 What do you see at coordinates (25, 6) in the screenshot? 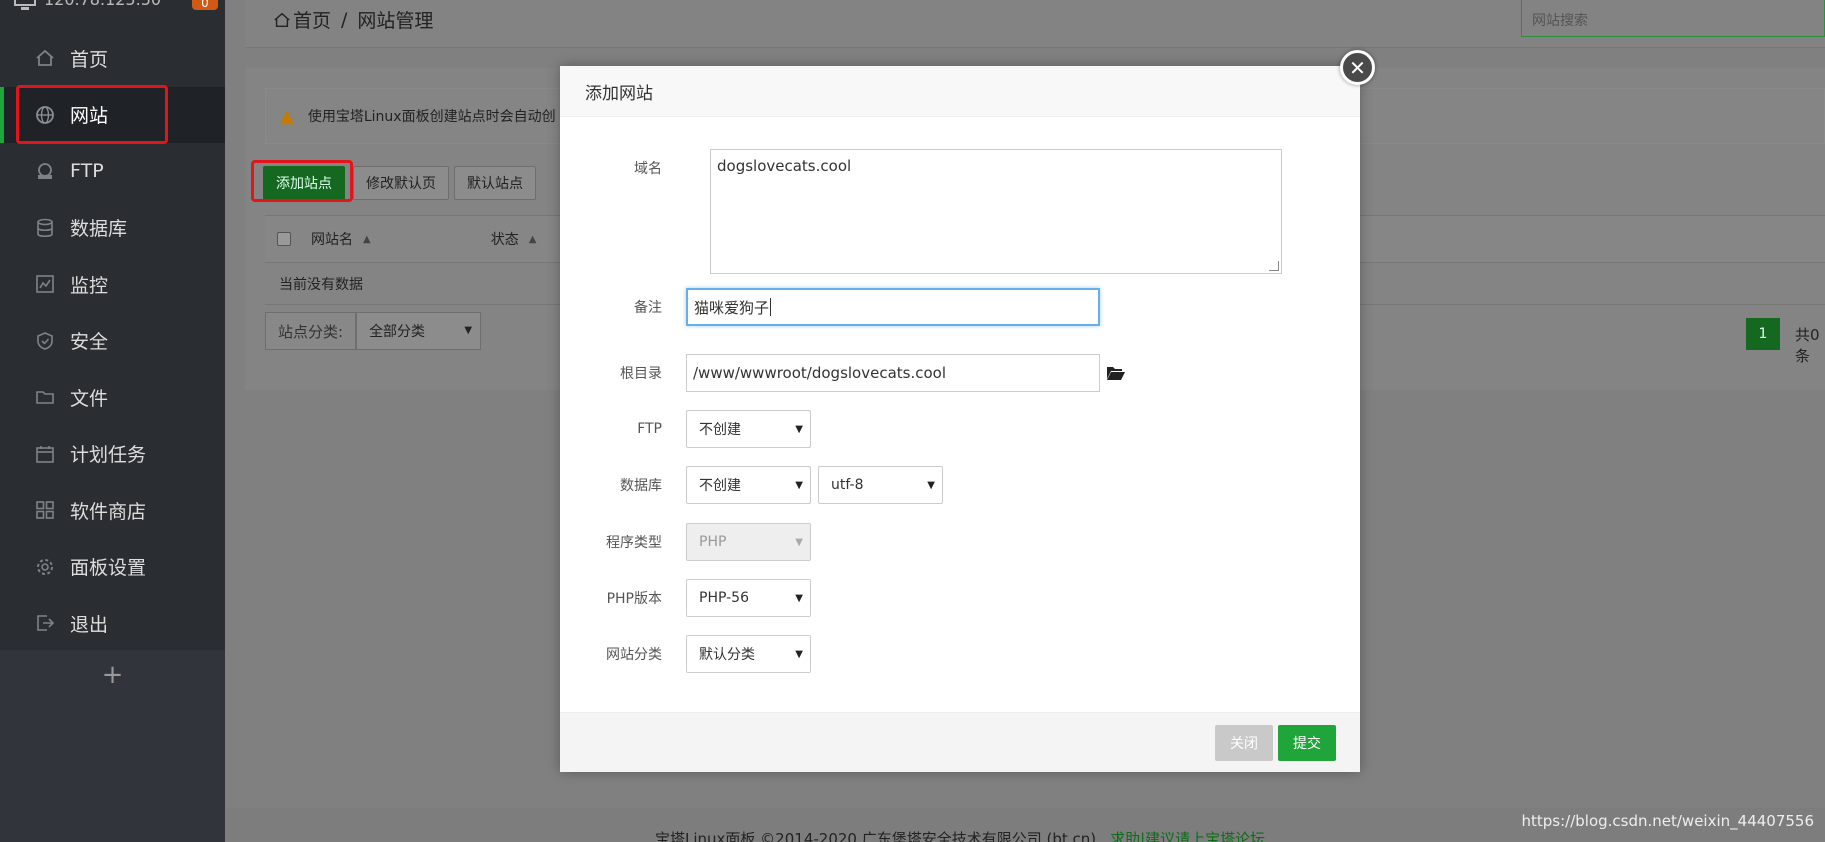
I see `server-icon` at bounding box center [25, 6].